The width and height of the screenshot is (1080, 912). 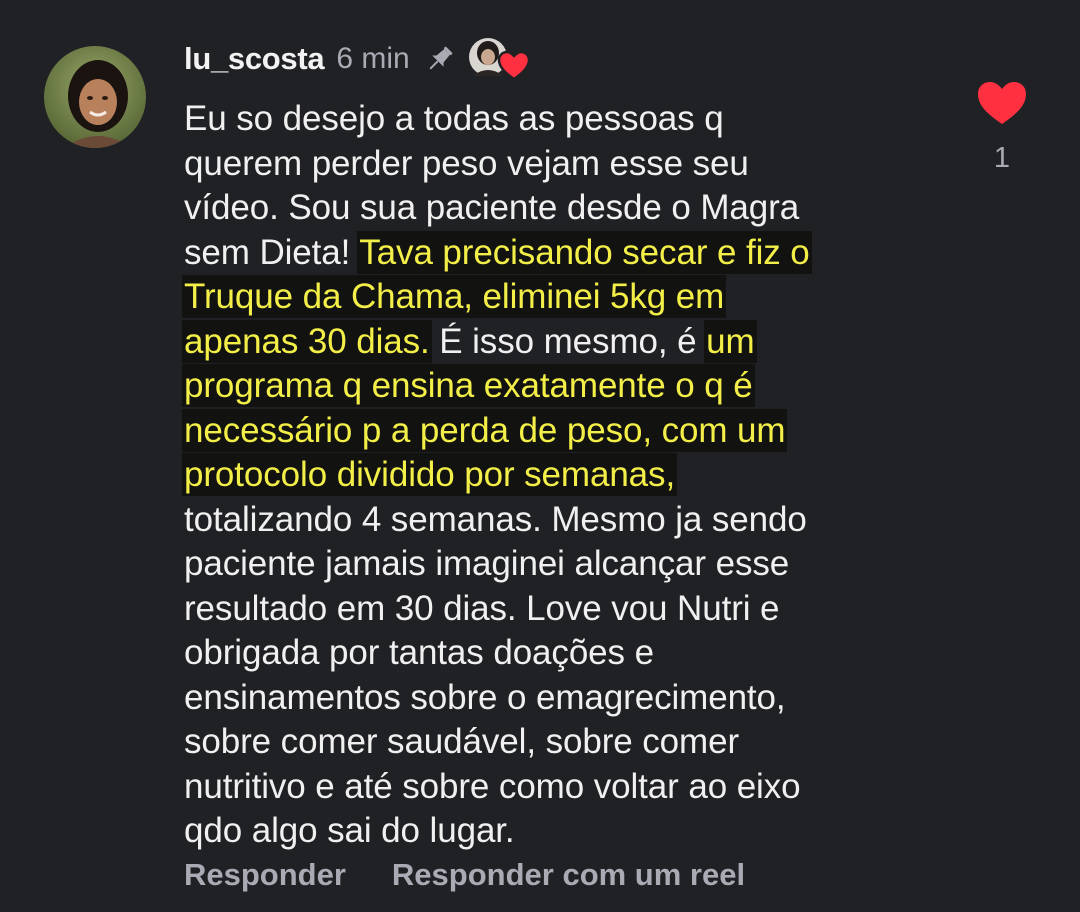 I want to click on comment-text-segment: vídeo. Sou sua paciente desde o Magra, so click(x=492, y=207).